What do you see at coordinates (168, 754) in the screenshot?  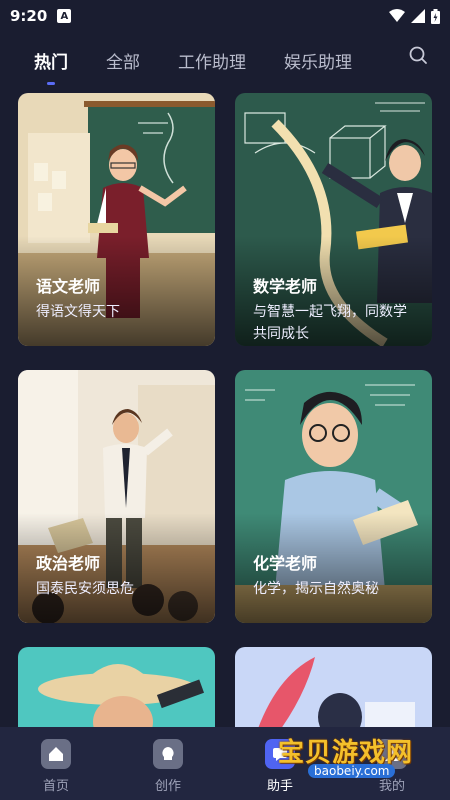 I see `bulb-icon` at bounding box center [168, 754].